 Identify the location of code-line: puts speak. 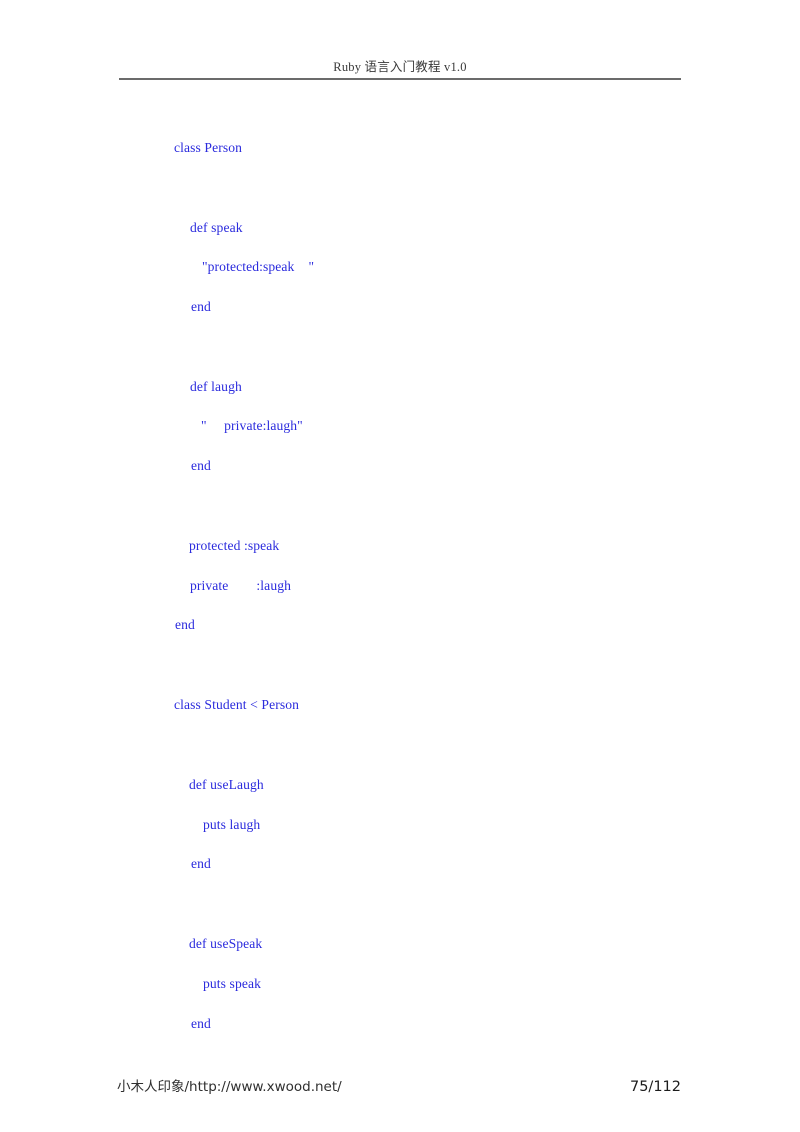
(232, 983).